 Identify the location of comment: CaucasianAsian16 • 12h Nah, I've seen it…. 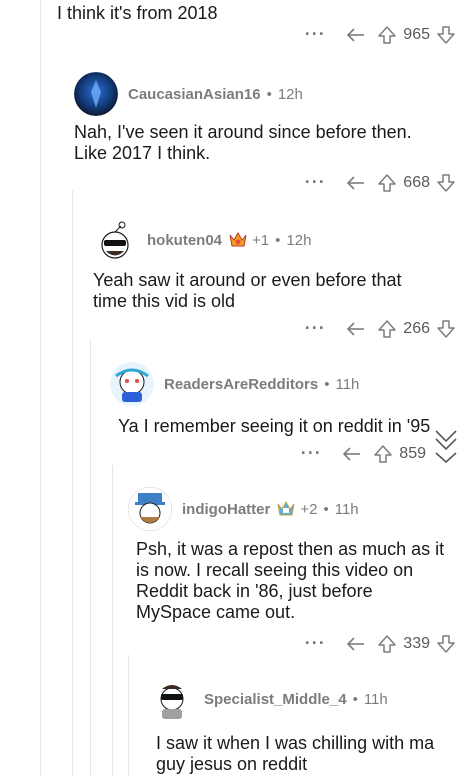
(269, 118).